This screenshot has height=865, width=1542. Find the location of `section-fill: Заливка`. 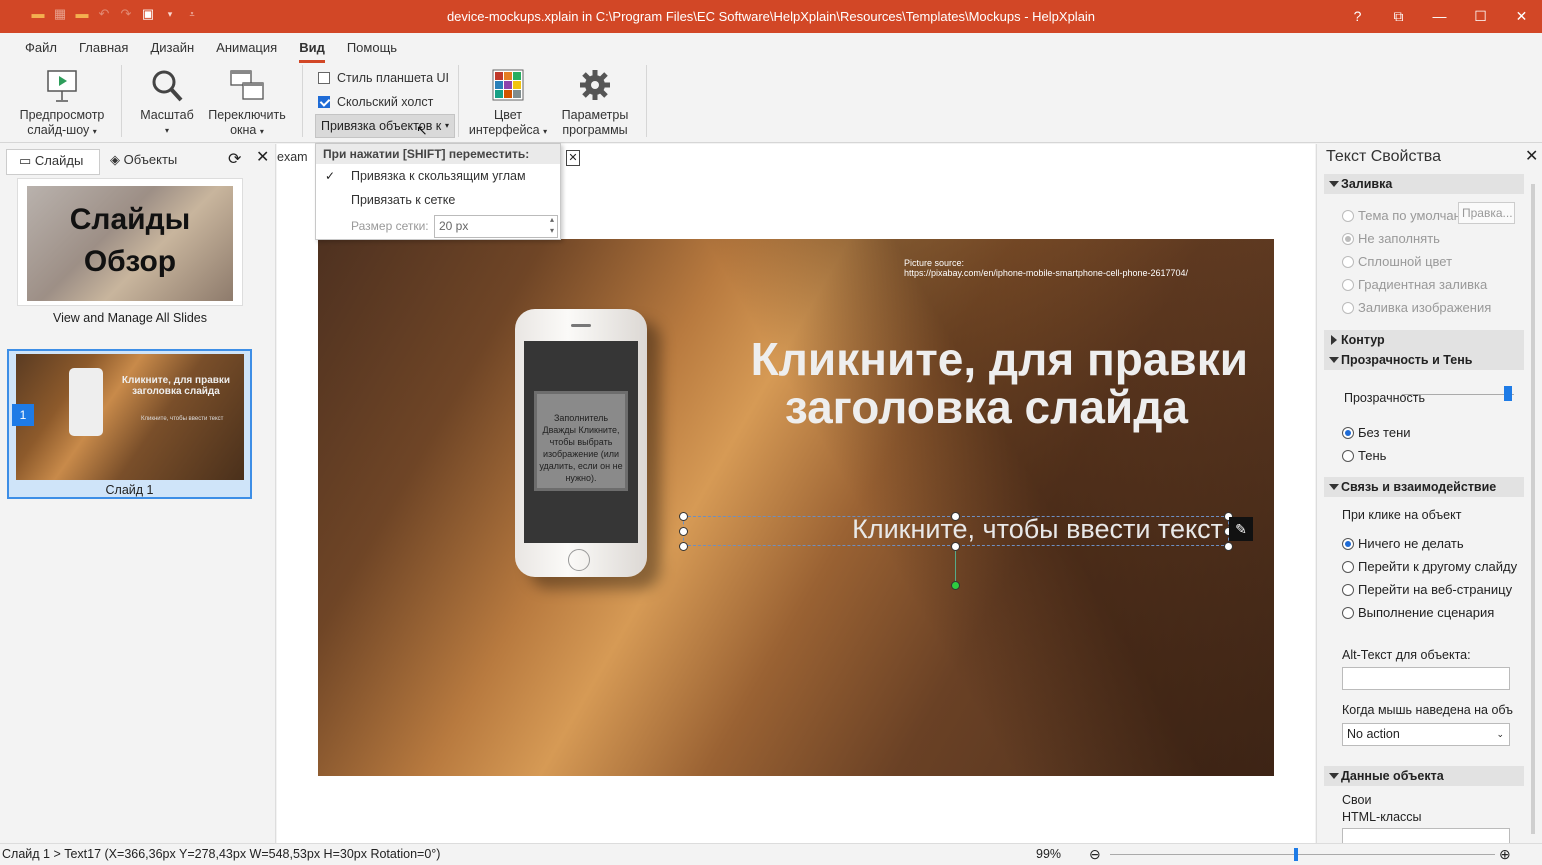

section-fill: Заливка is located at coordinates (1424, 184).